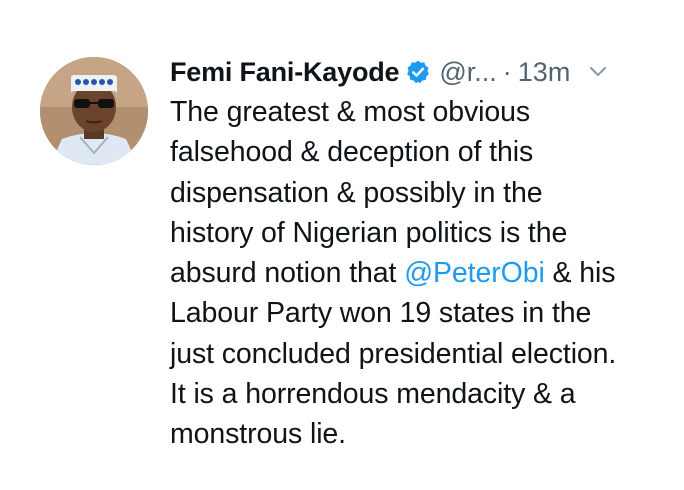  I want to click on tweet-timestamp: 13m, so click(544, 72).